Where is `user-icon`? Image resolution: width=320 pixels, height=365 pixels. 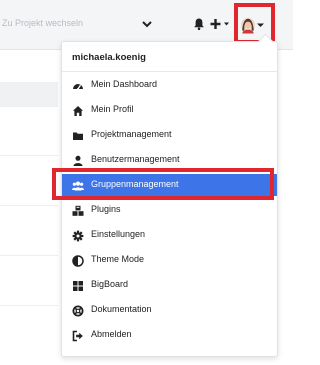 user-icon is located at coordinates (78, 160).